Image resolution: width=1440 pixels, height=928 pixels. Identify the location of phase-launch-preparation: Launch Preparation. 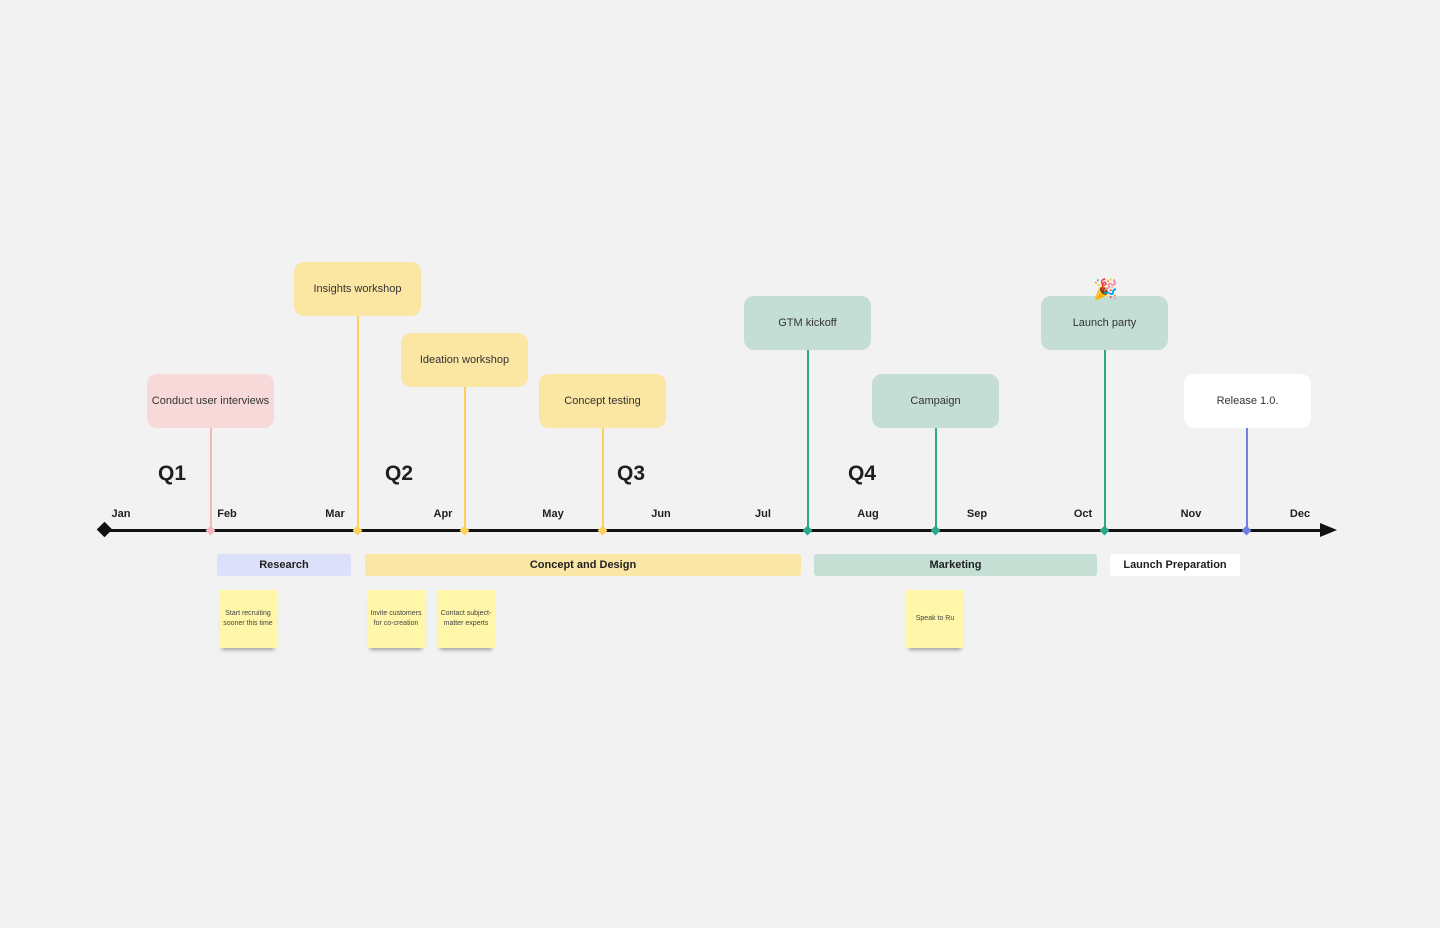
(1175, 565).